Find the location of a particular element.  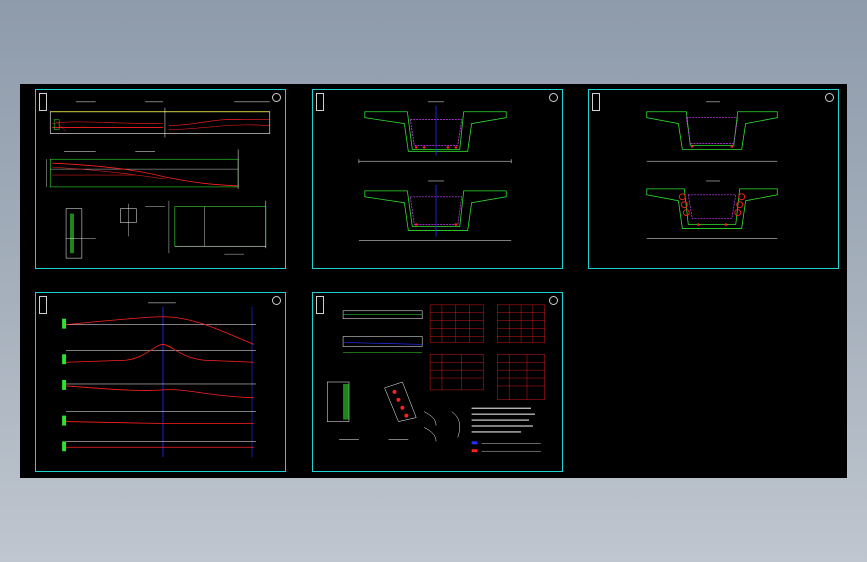

sheet-anchor-details is located at coordinates (437, 382).